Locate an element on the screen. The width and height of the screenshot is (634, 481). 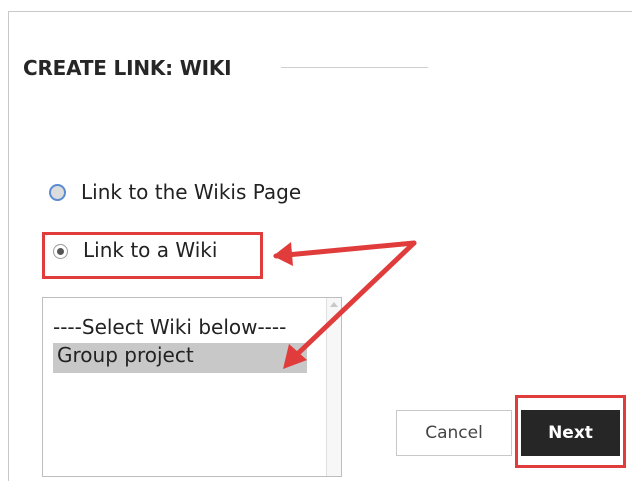
arrow-to-group-project is located at coordinates (351, 302).